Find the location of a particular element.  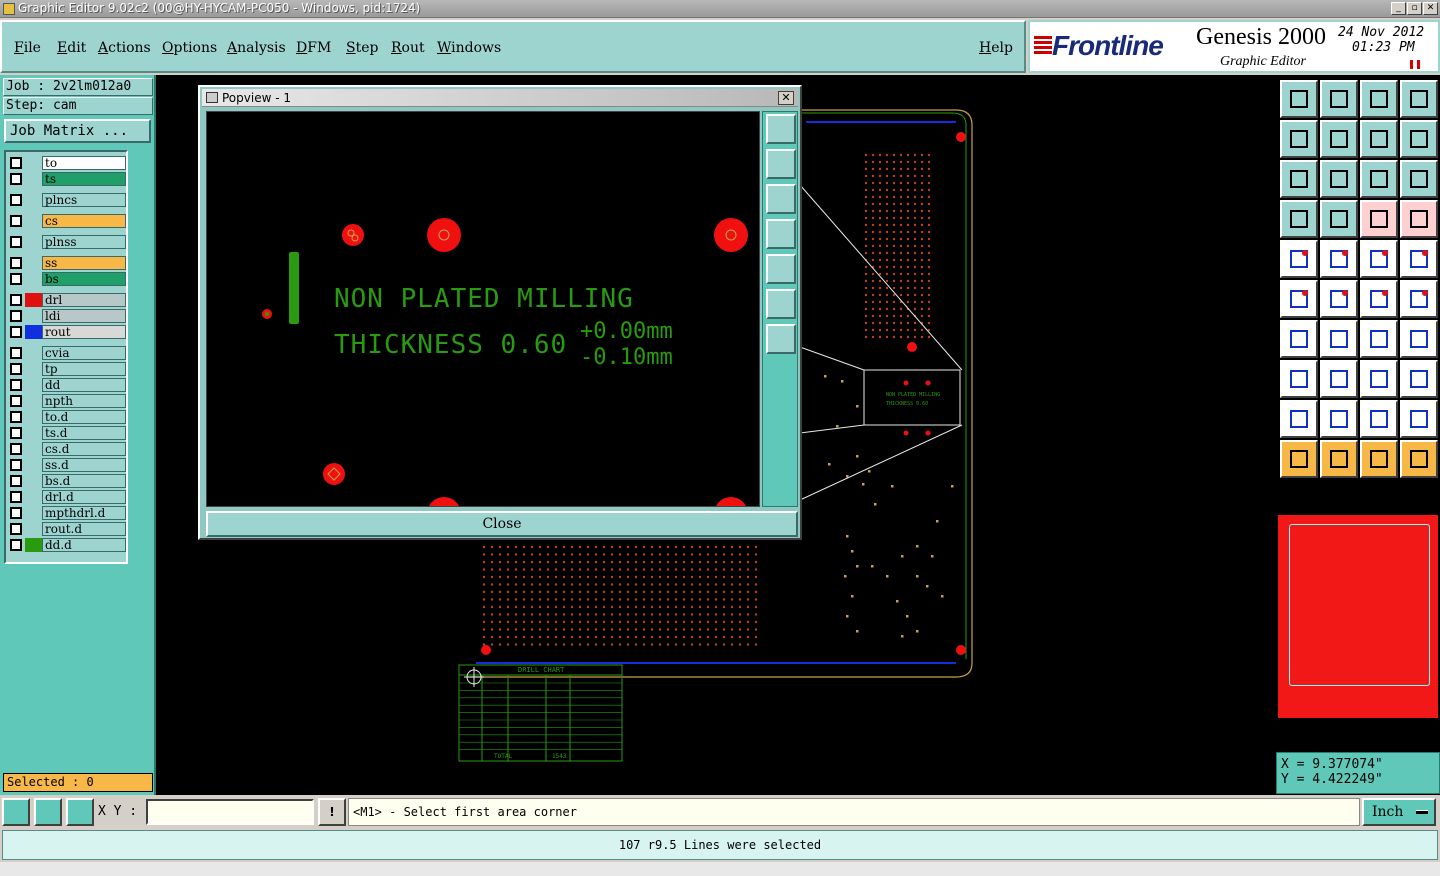

align-icon is located at coordinates (1419, 339).